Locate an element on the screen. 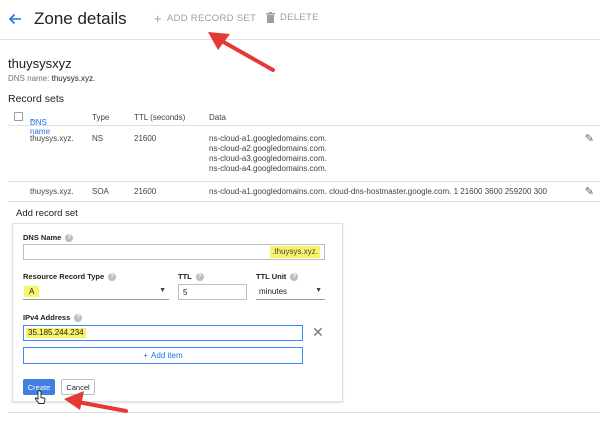 This screenshot has width=600, height=429. ttl-label-text: TTL is located at coordinates (185, 276).